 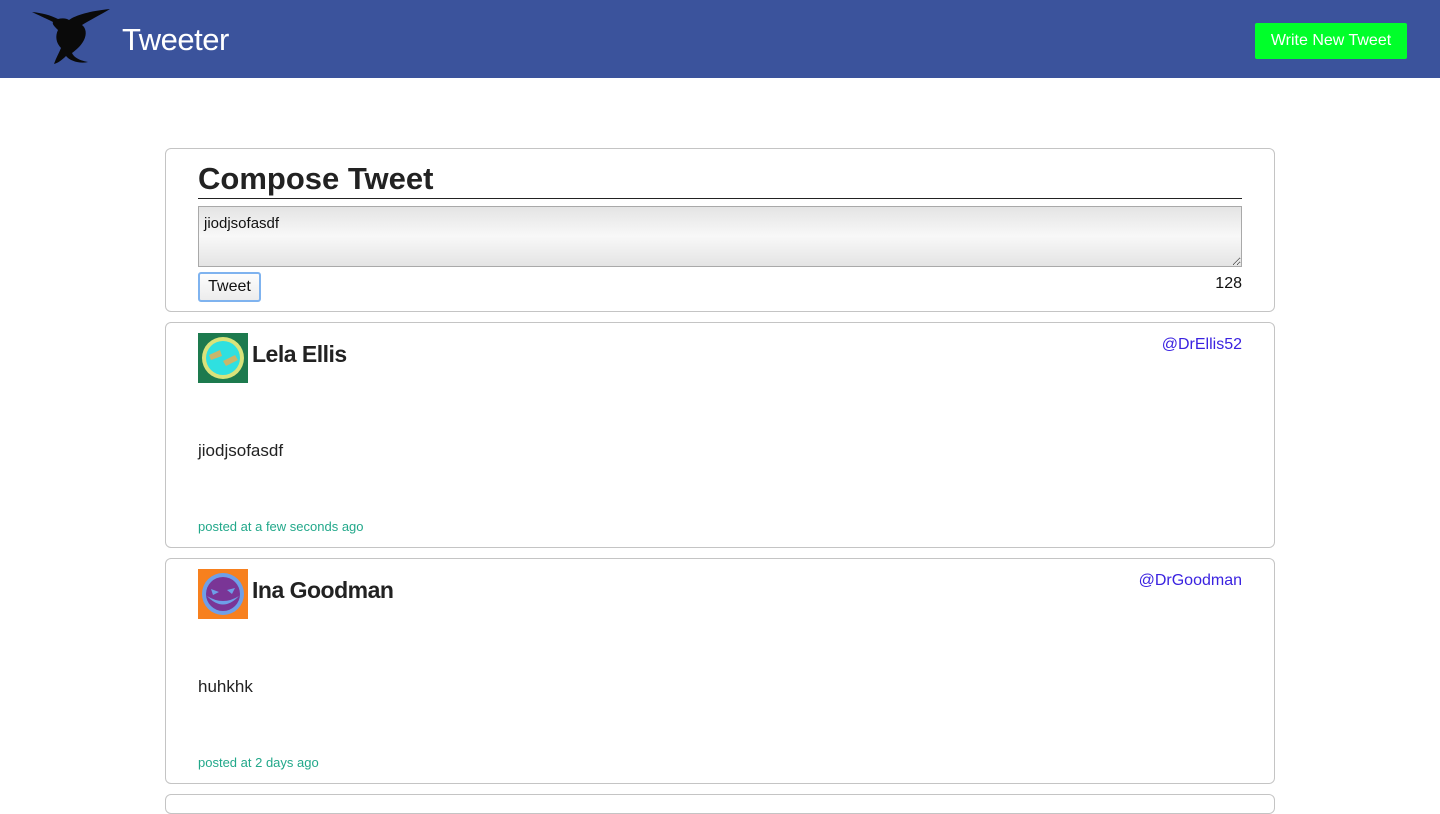 I want to click on hummingbird-icon, so click(x=71, y=36).